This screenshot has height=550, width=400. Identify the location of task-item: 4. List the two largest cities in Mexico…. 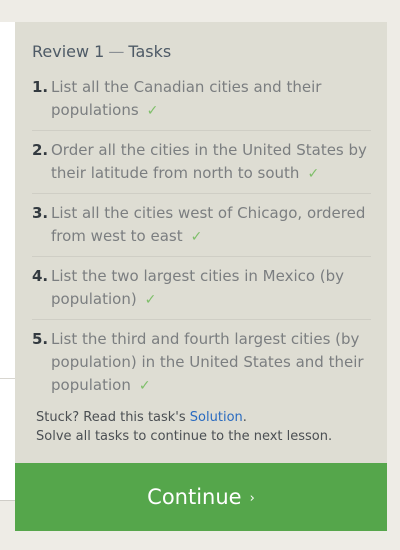
(201, 288).